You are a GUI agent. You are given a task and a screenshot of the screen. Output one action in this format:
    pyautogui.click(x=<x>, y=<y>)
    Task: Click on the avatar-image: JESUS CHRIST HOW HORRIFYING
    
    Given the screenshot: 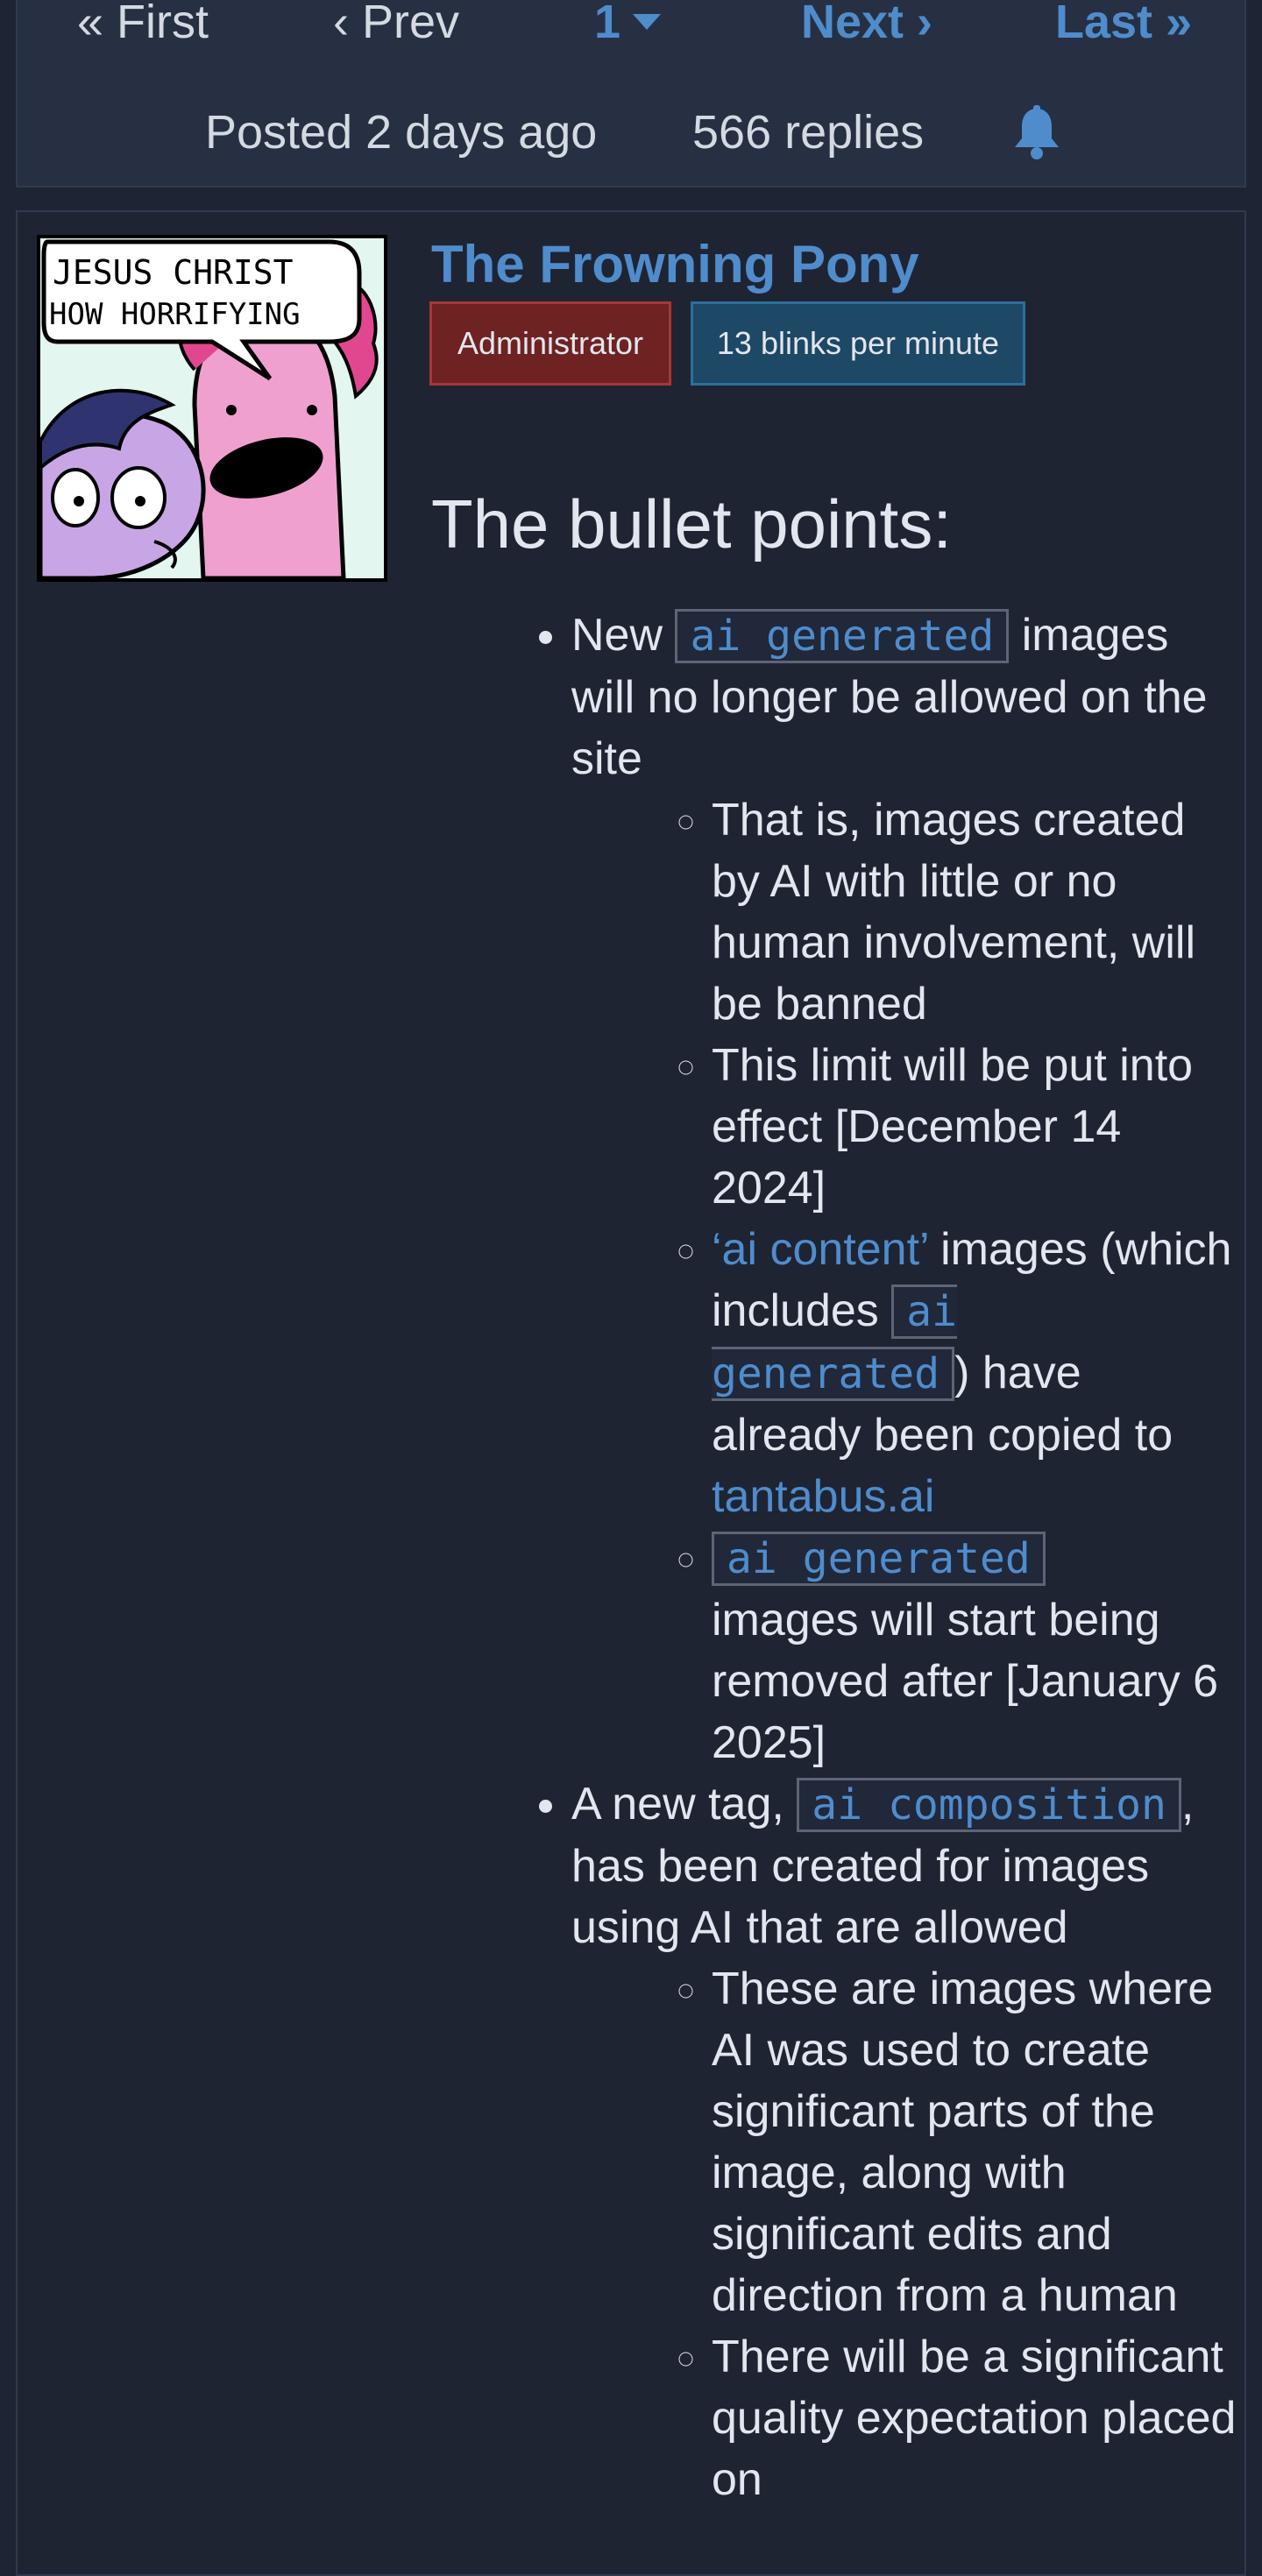 What is the action you would take?
    pyautogui.click(x=212, y=408)
    